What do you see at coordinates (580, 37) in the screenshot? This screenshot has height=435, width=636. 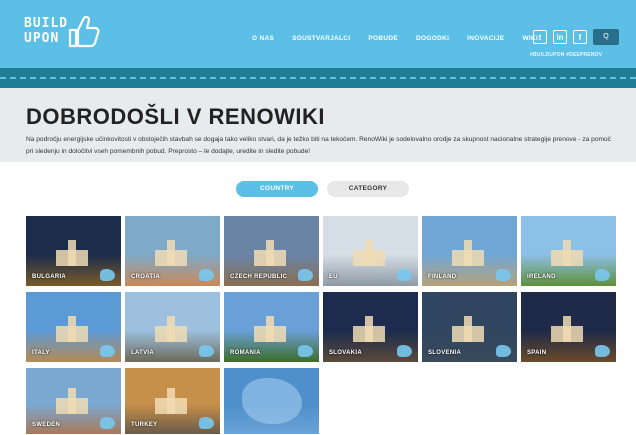 I see `facebook-icon: f` at bounding box center [580, 37].